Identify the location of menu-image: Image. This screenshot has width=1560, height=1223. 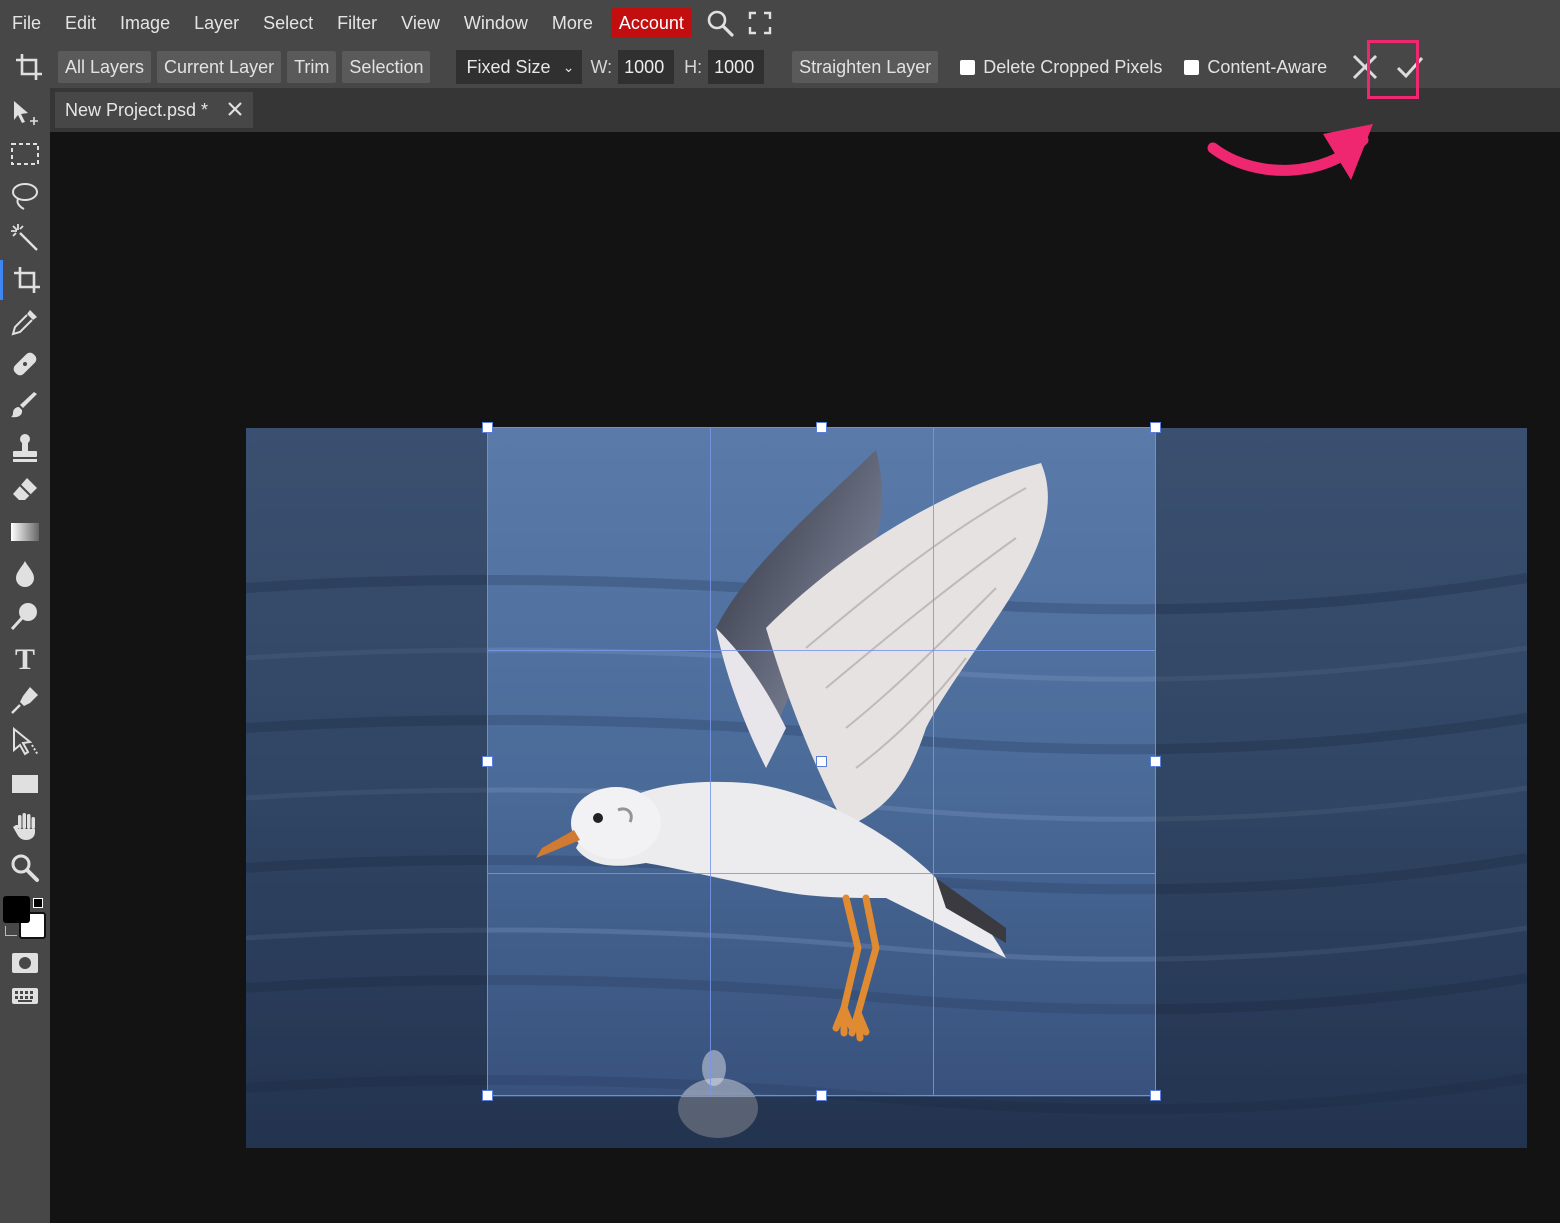
(145, 23).